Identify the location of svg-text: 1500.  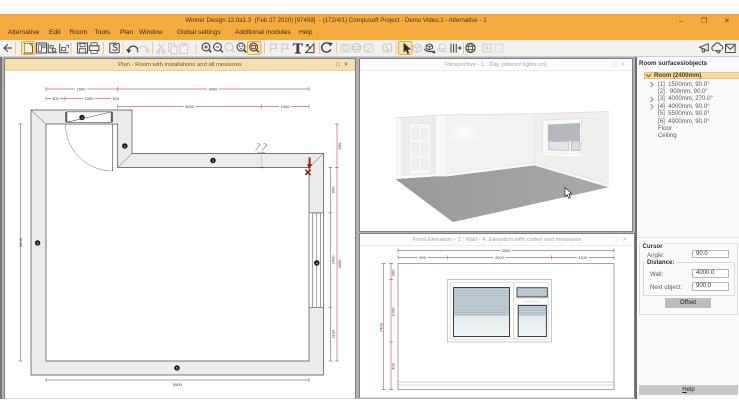
(82, 88).